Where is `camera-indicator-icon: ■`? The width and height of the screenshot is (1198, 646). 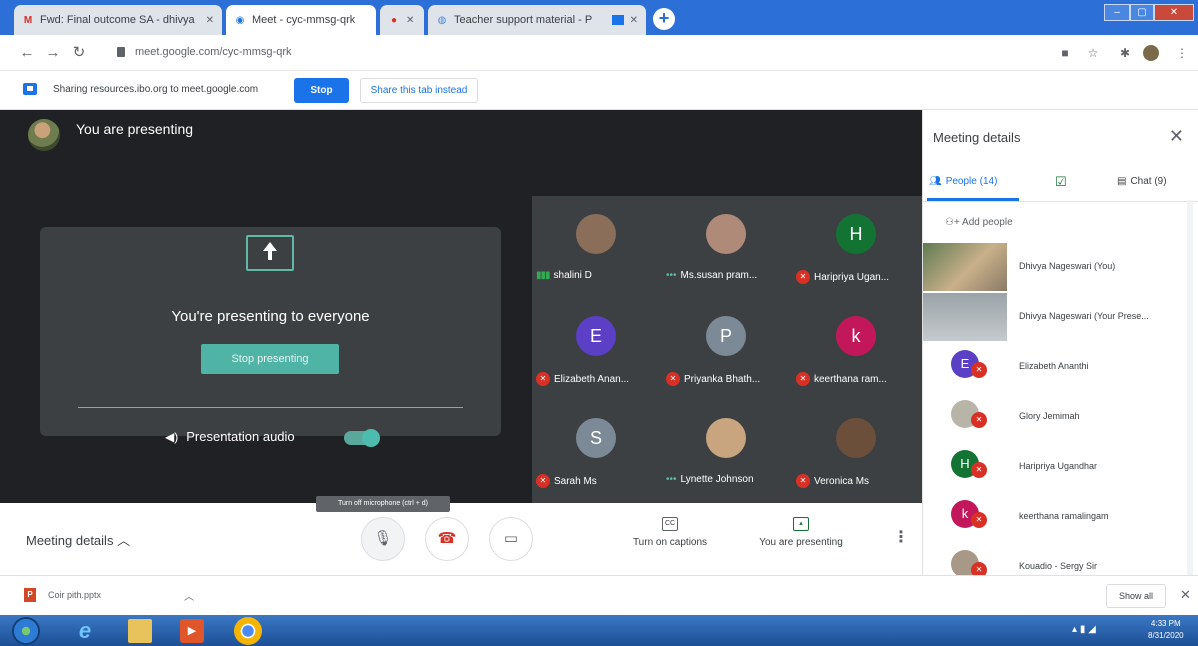 camera-indicator-icon: ■ is located at coordinates (1065, 53).